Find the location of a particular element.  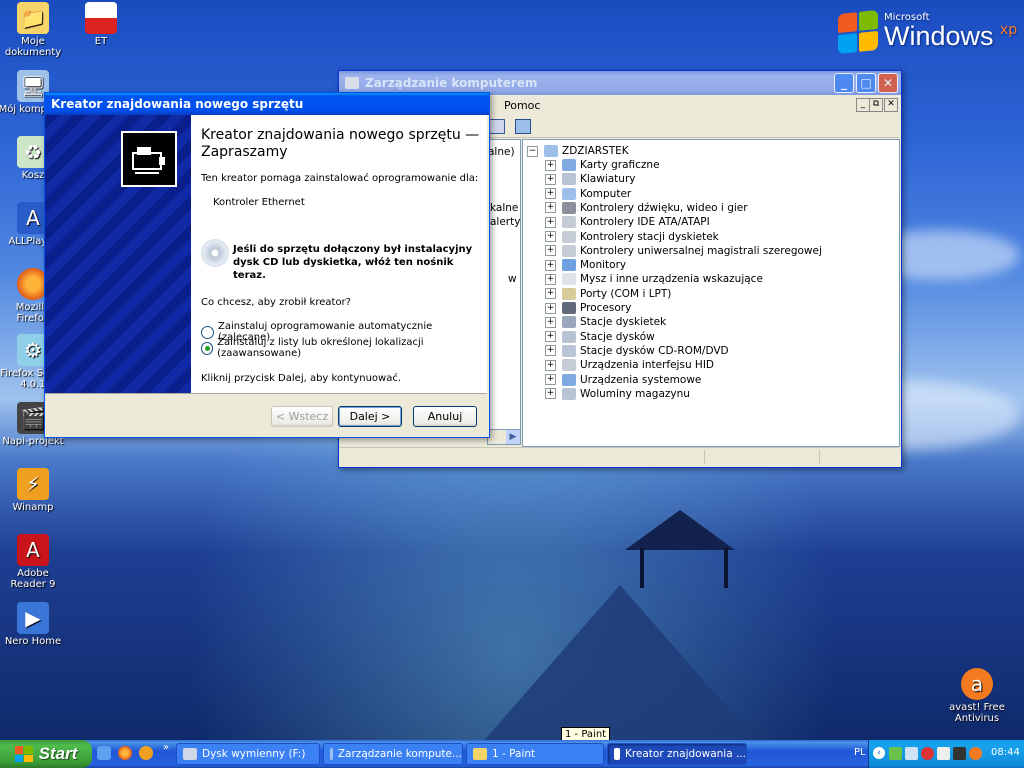

tree-item: + Kontrolery dźwięku, wideo i gier is located at coordinates (646, 208).